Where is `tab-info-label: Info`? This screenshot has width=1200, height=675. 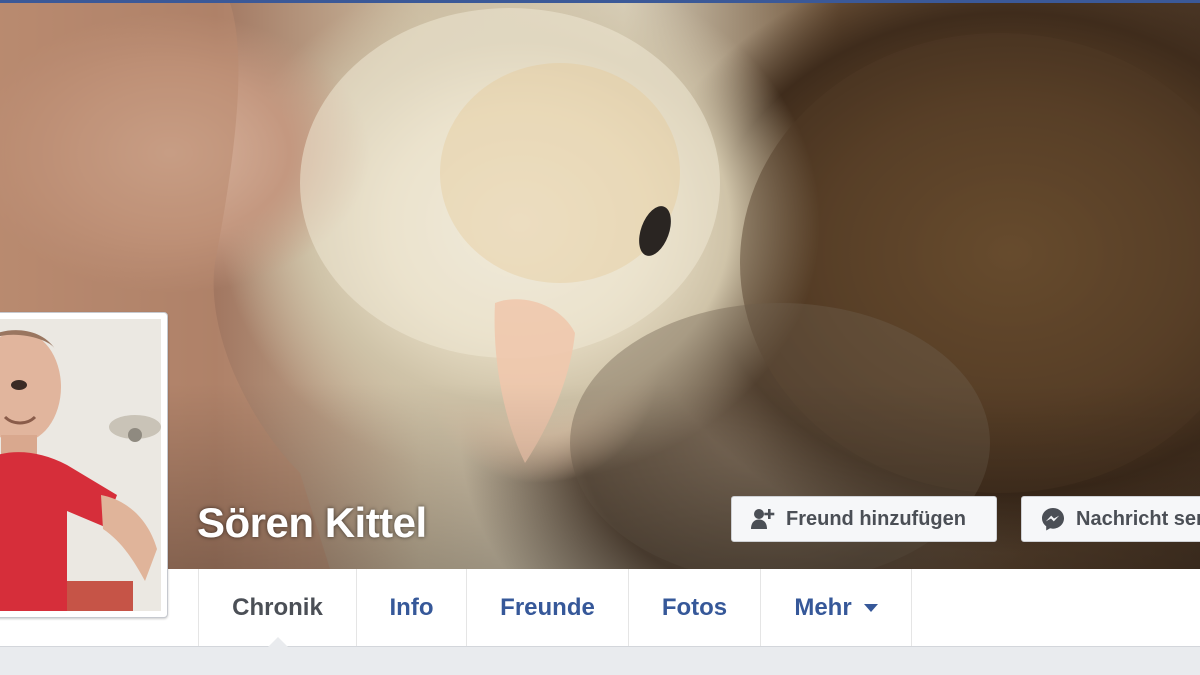
tab-info-label: Info is located at coordinates (411, 607).